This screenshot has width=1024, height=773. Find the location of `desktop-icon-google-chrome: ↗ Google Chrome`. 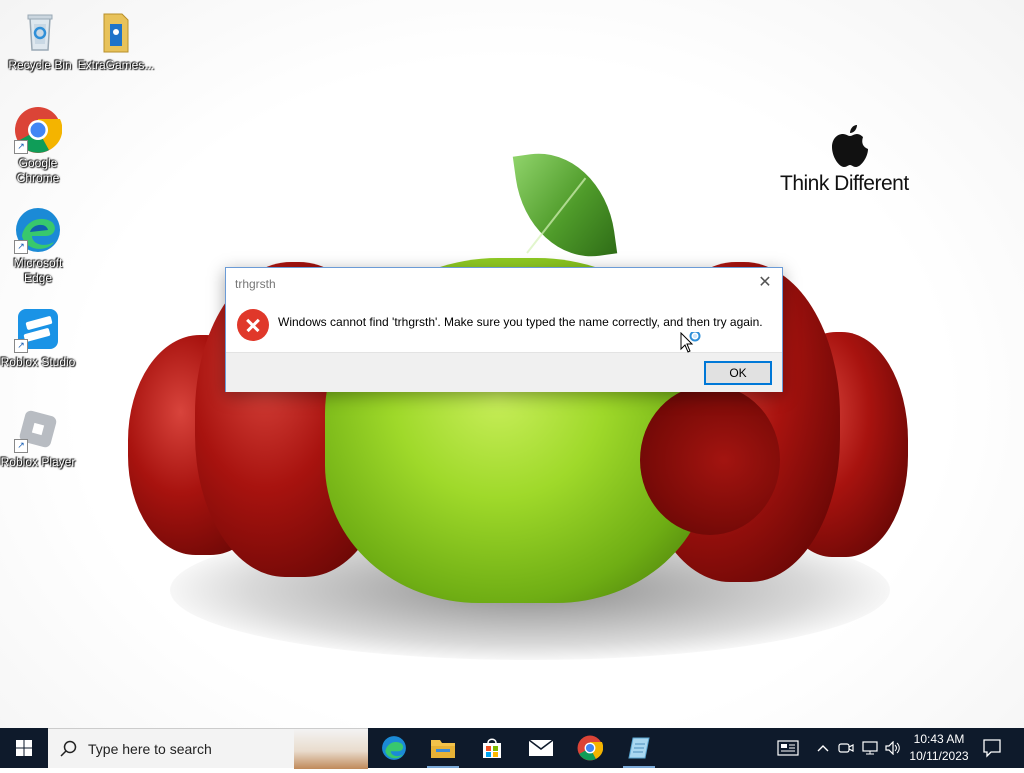

desktop-icon-google-chrome: ↗ Google Chrome is located at coordinates (39, 146).